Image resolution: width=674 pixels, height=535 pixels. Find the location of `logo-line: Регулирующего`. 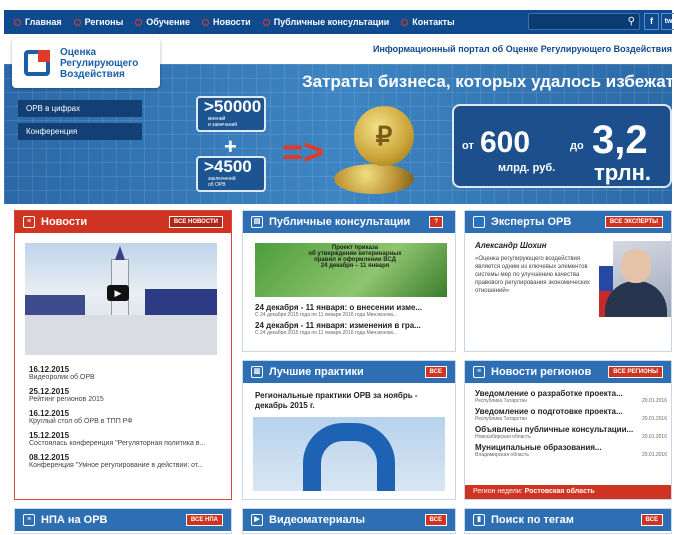

logo-line: Регулирующего is located at coordinates (99, 63).